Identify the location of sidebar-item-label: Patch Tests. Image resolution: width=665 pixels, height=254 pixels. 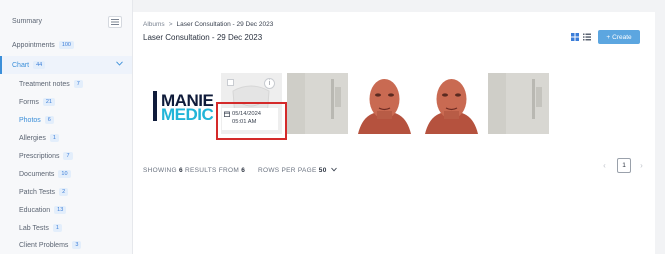
(37, 192).